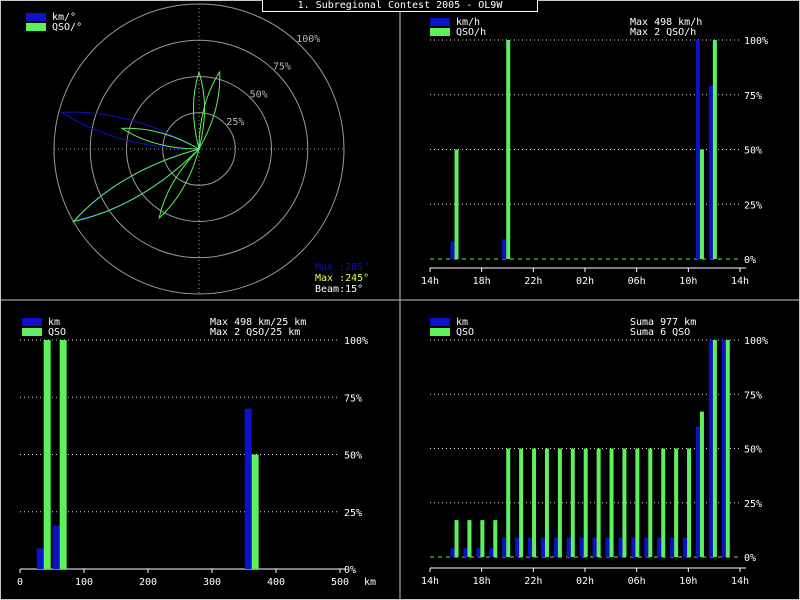  I want to click on hourly-x-tick-label: 10h, so click(688, 281).